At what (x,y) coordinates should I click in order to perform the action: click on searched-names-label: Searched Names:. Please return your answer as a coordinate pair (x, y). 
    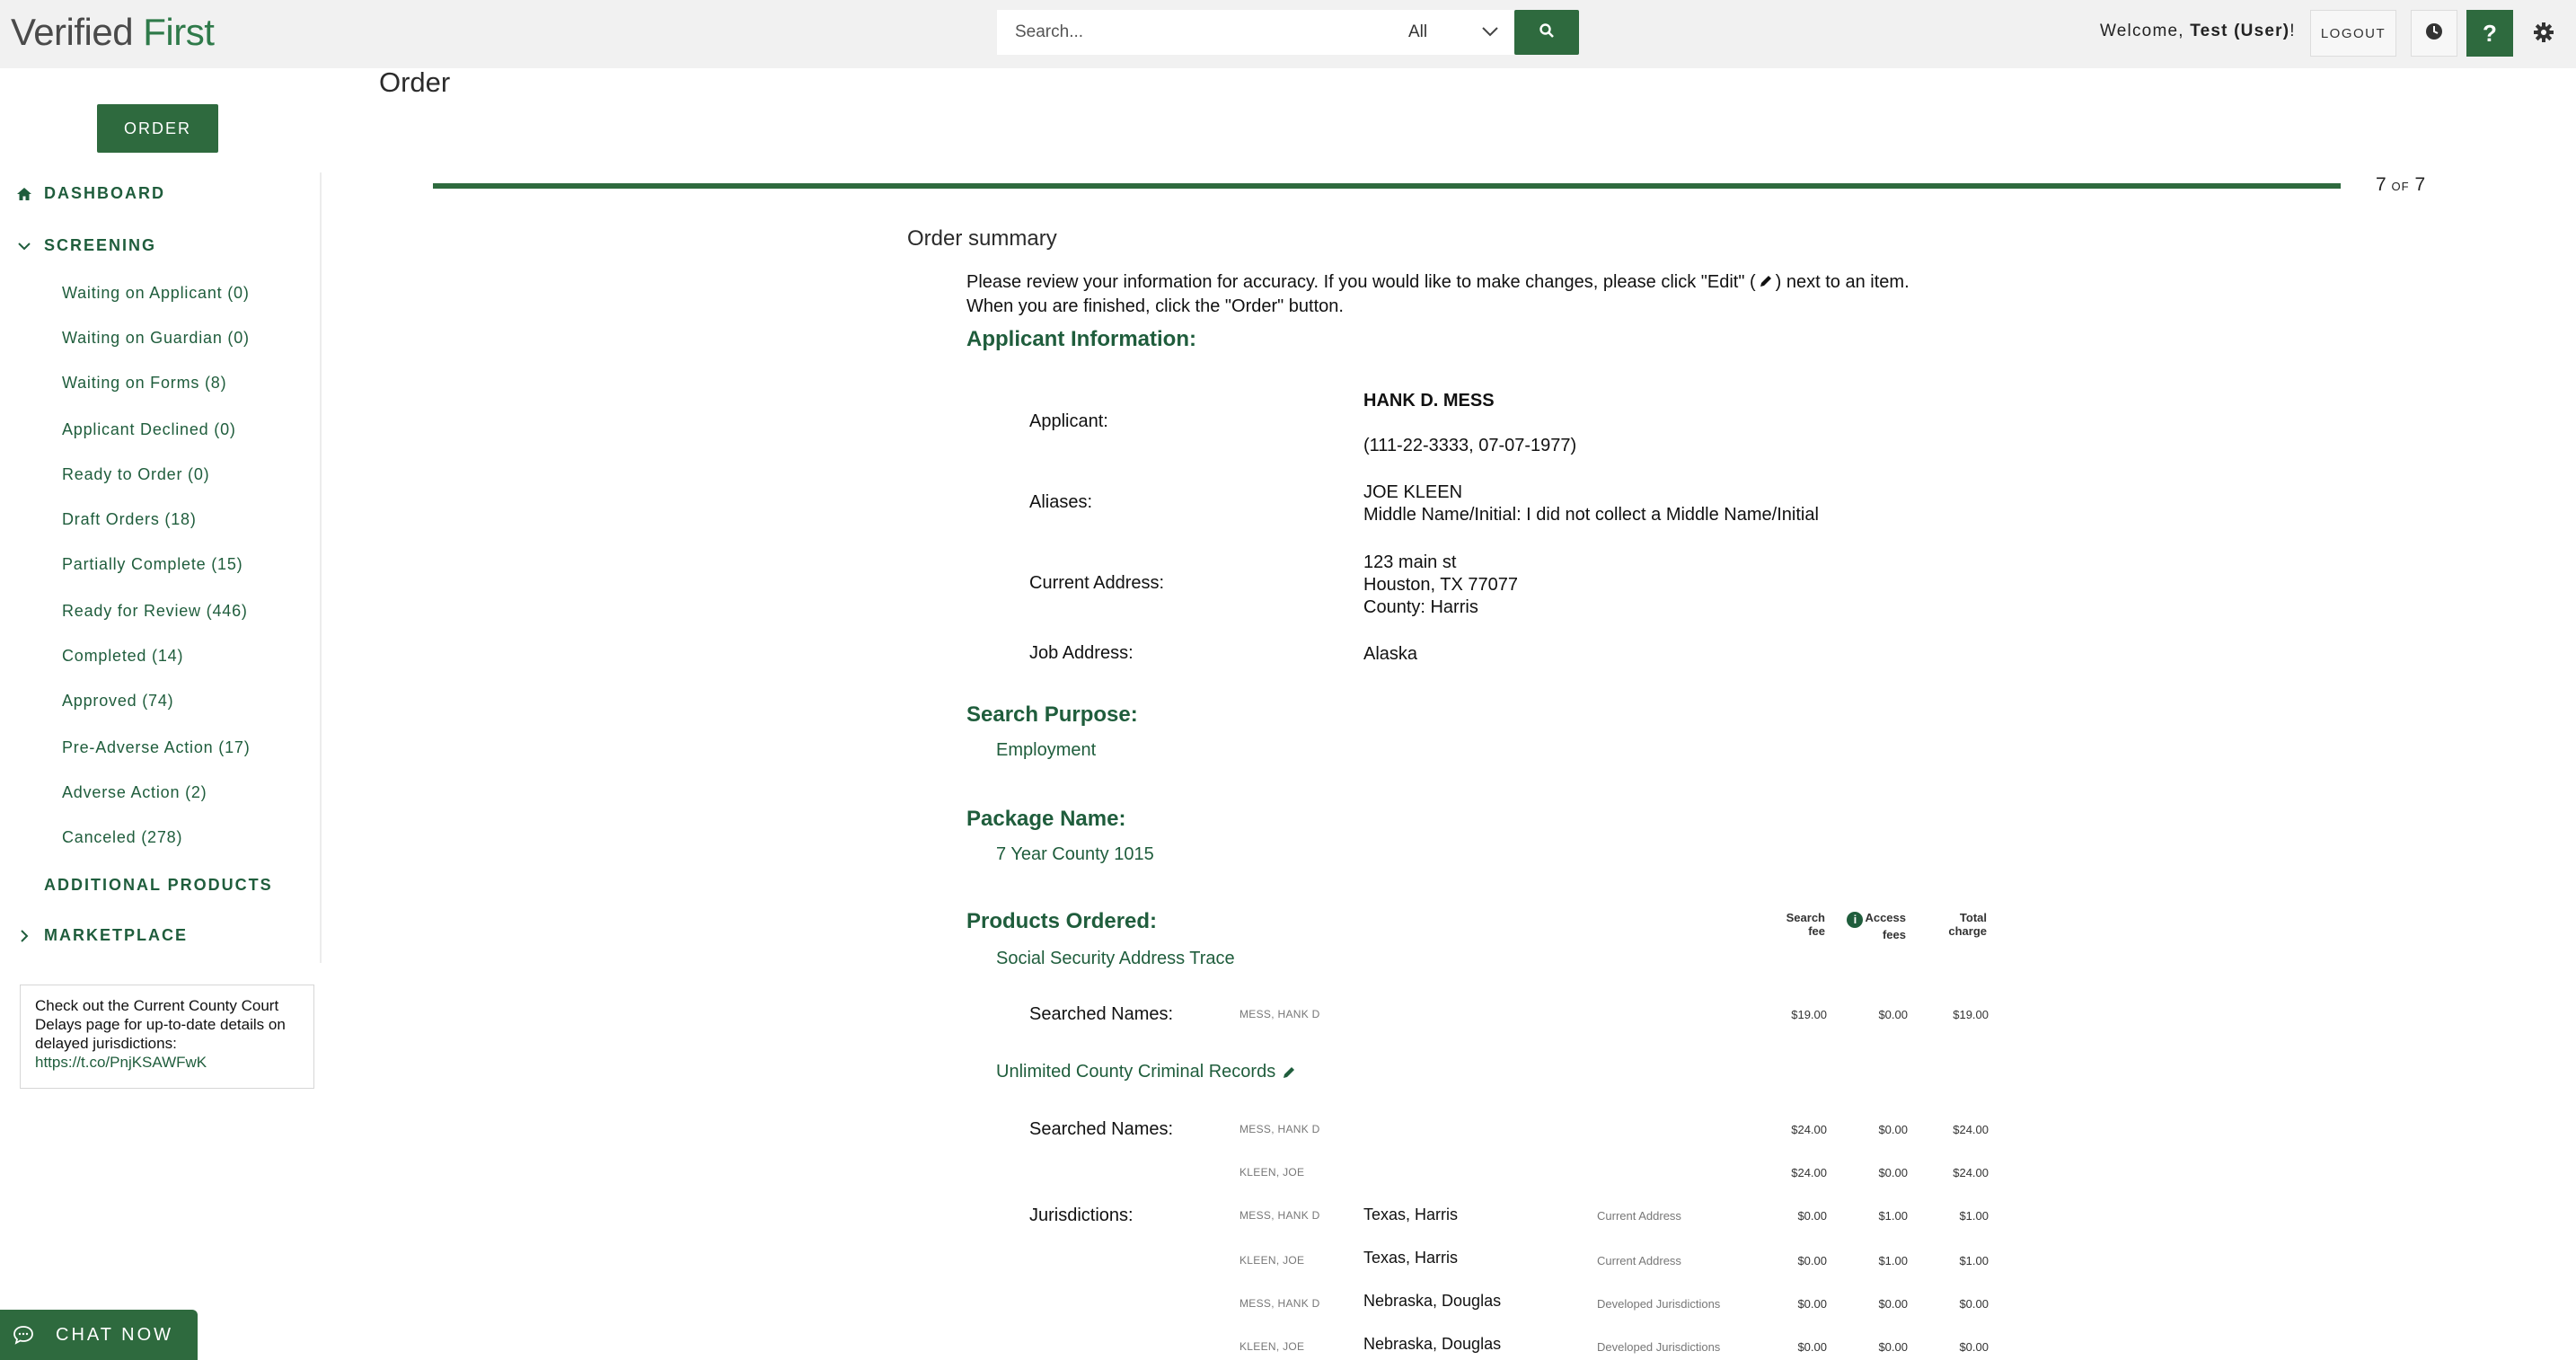
    Looking at the image, I should click on (1101, 1129).